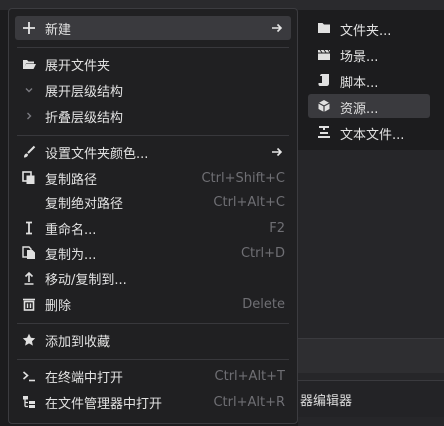 This screenshot has width=444, height=426. I want to click on move-up-icon, so click(29, 278).